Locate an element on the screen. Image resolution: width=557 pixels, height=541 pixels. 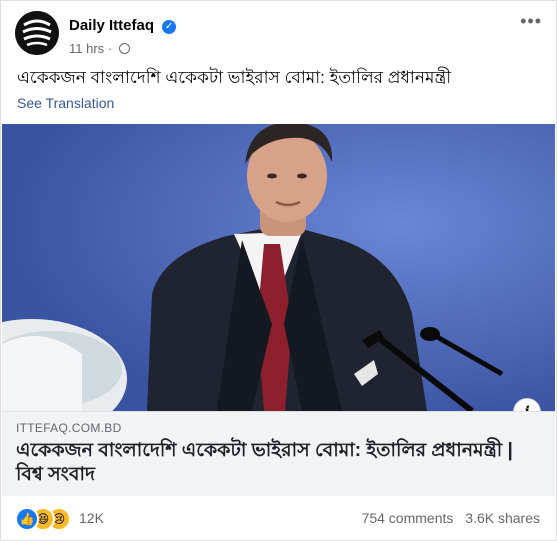
page-name-row: Daily Ittefaq ✓ is located at coordinates (123, 25).